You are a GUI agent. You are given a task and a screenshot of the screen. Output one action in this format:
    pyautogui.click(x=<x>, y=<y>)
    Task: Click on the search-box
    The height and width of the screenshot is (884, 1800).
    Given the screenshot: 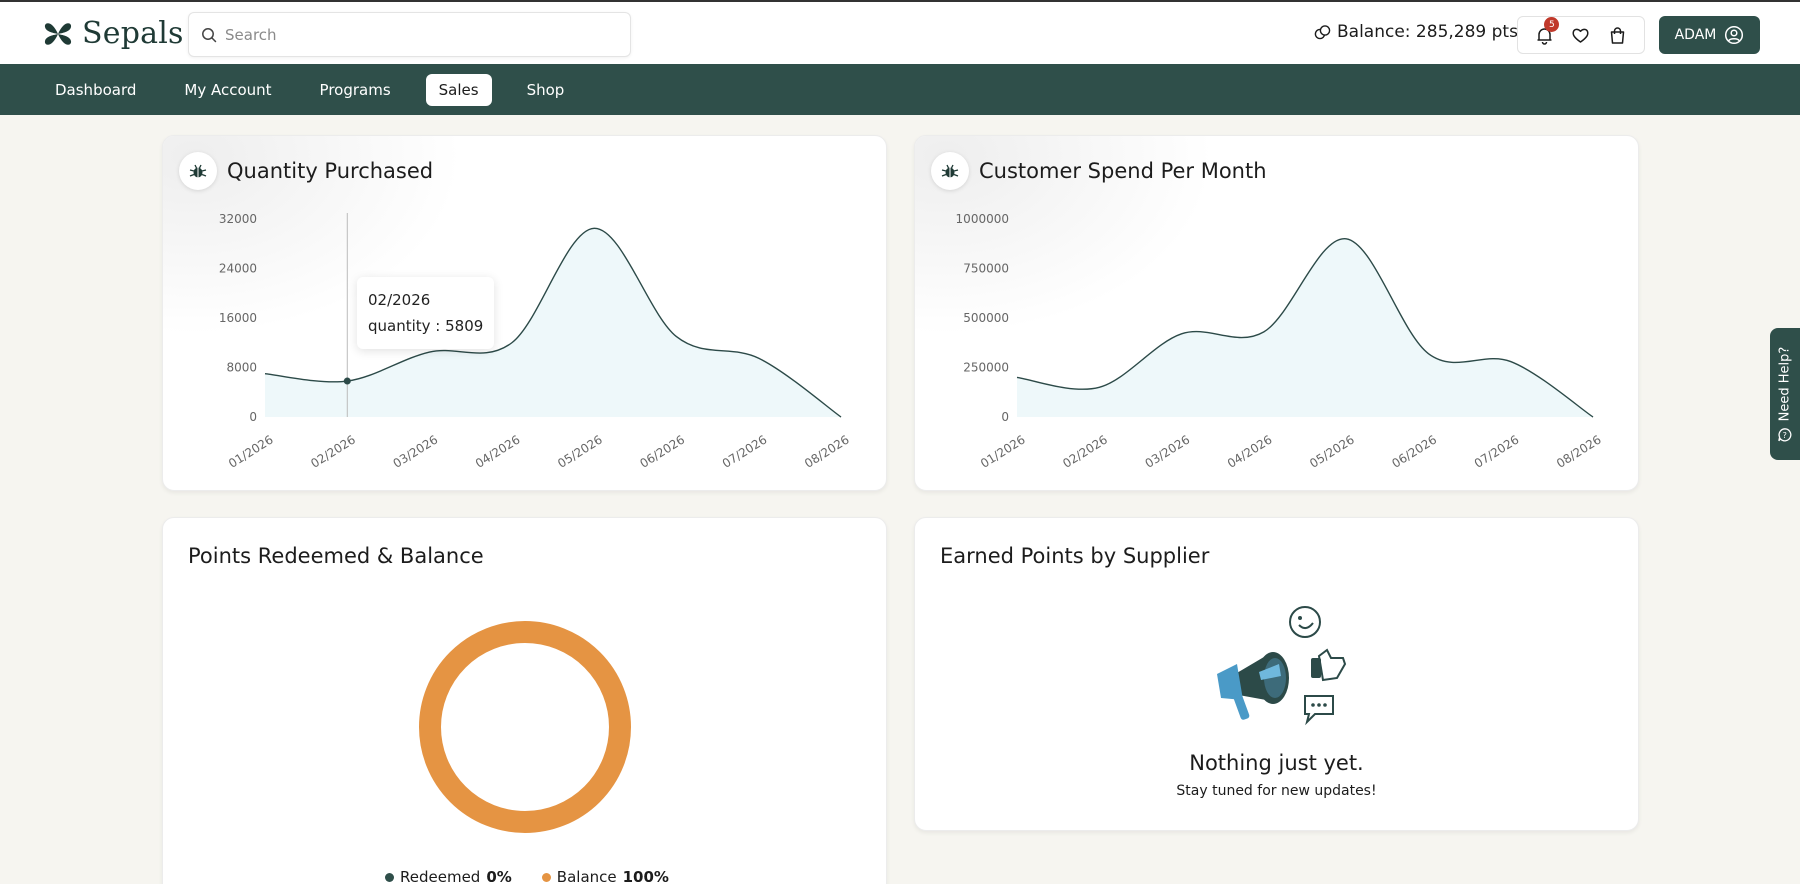 What is the action you would take?
    pyautogui.click(x=409, y=34)
    